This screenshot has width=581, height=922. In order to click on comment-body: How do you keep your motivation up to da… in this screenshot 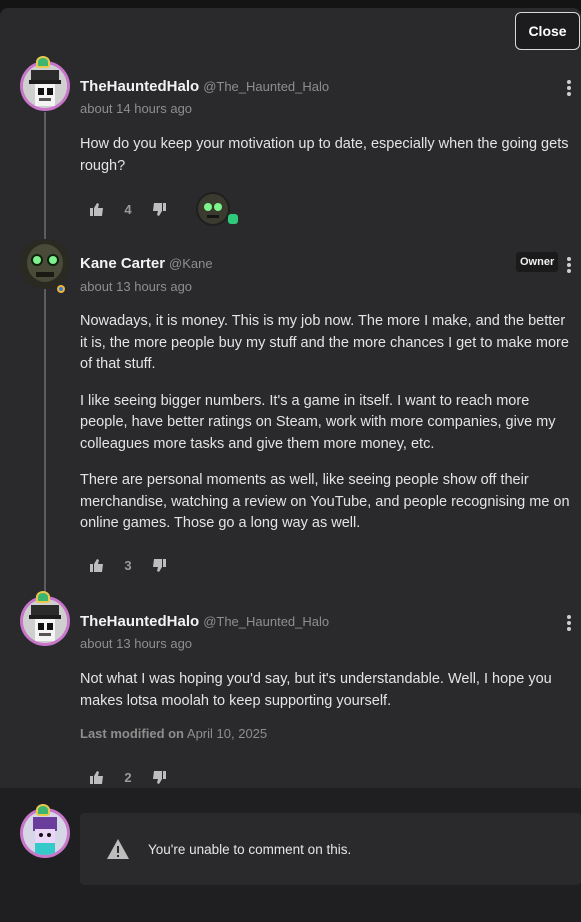, I will do `click(325, 163)`.